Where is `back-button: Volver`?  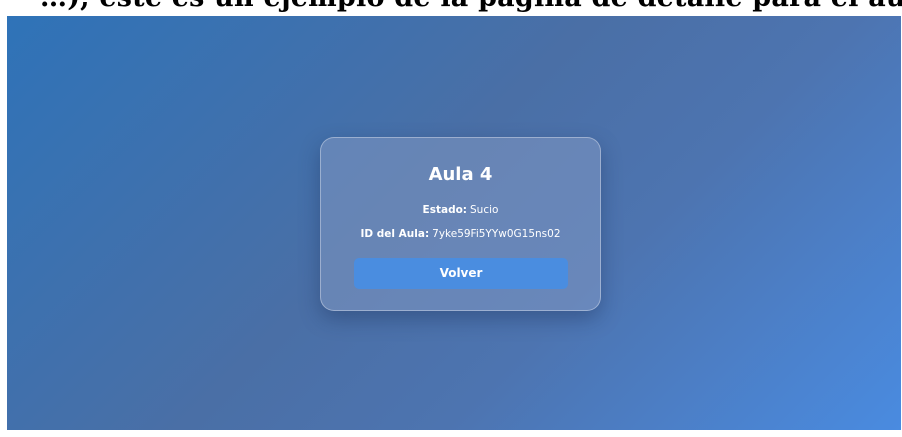 back-button: Volver is located at coordinates (461, 273).